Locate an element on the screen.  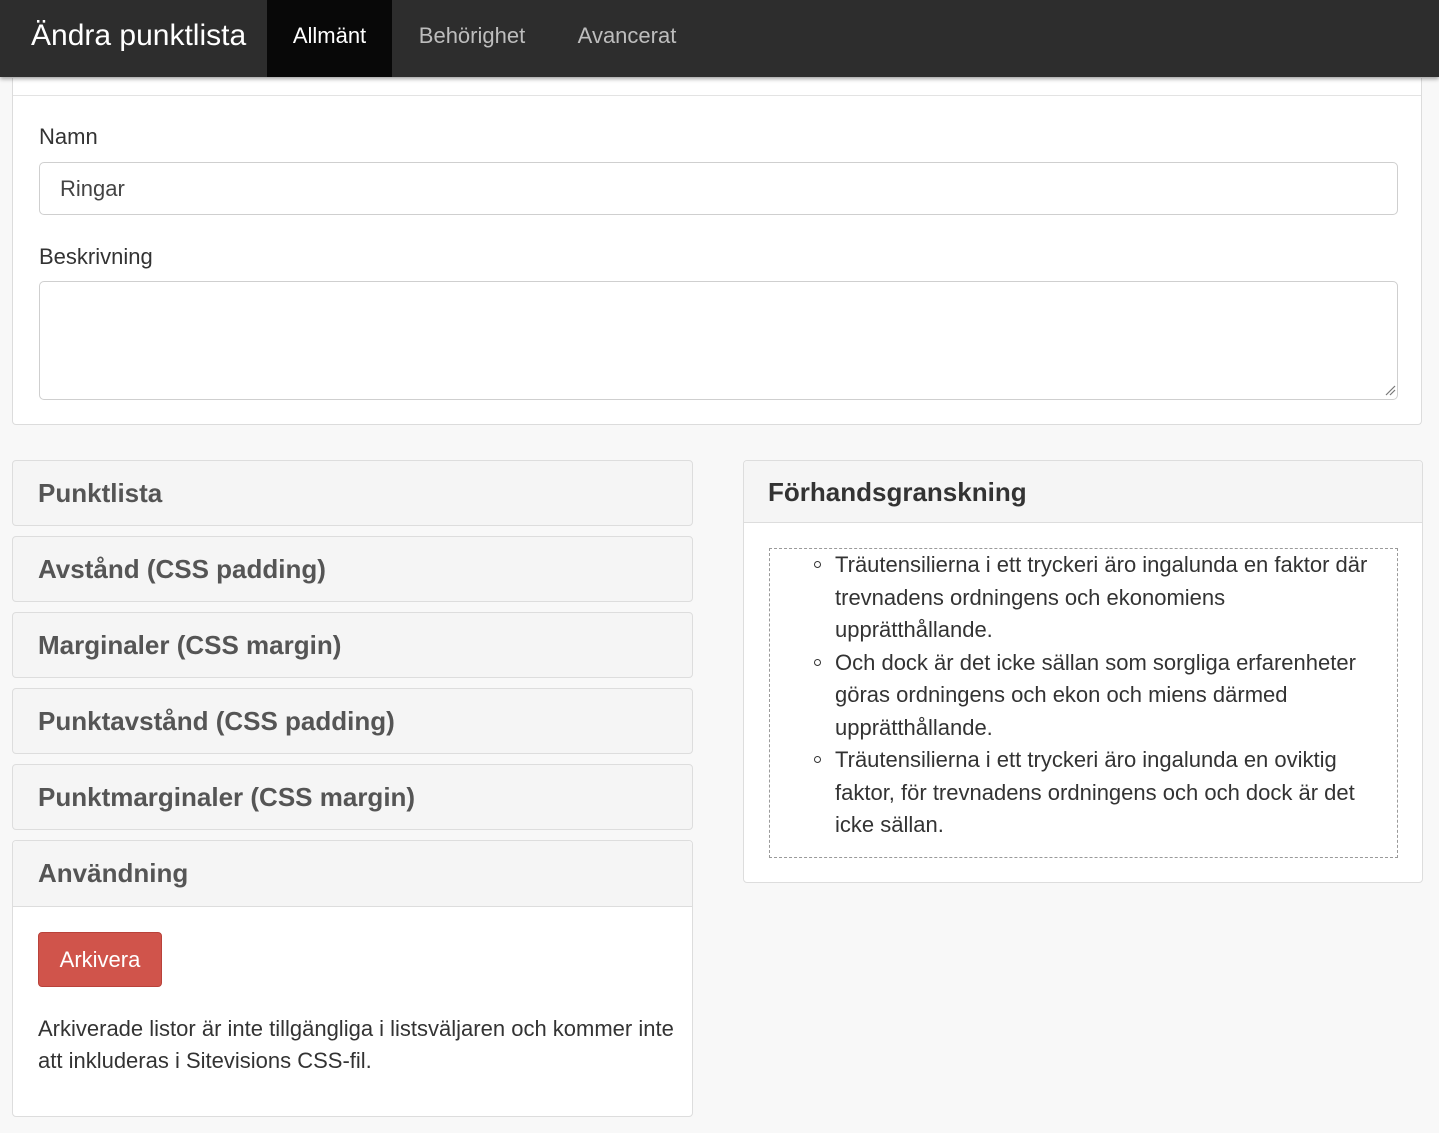
section-bullet-list: Punktlista is located at coordinates (352, 493).